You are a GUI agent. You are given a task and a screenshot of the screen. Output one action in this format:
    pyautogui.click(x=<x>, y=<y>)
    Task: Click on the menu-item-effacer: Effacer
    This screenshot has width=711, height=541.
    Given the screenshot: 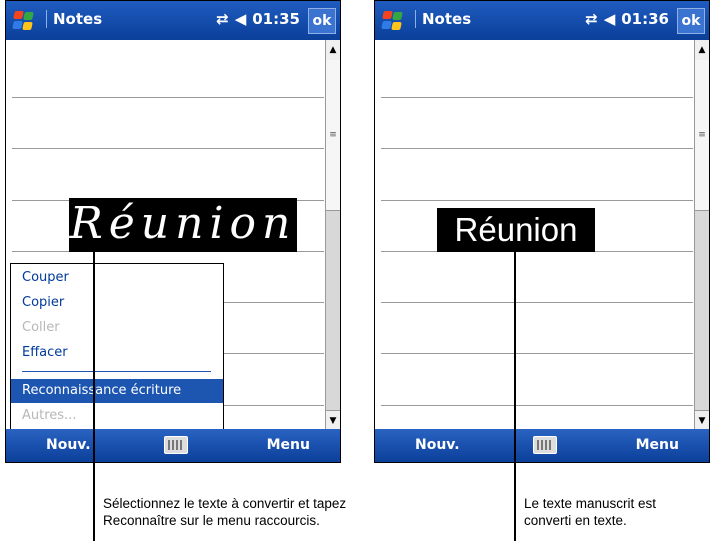 What is the action you would take?
    pyautogui.click(x=117, y=353)
    